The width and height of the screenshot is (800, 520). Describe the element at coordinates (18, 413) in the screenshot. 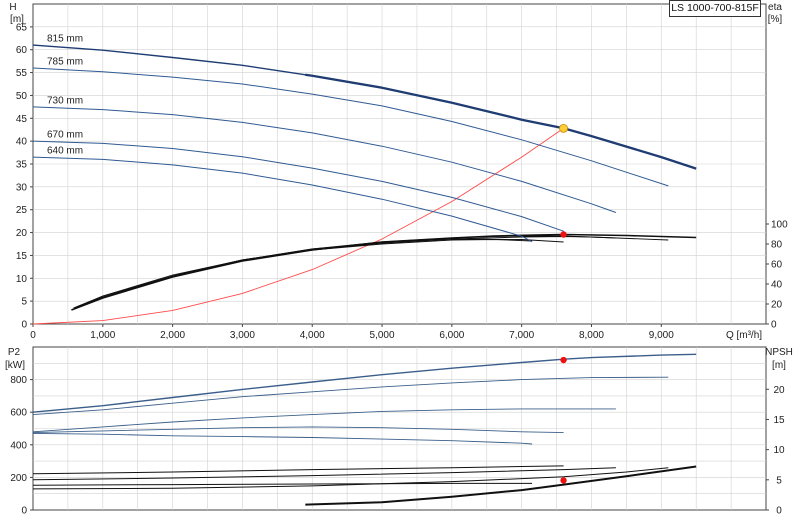

I see `y-left-tick-label: 600` at that location.